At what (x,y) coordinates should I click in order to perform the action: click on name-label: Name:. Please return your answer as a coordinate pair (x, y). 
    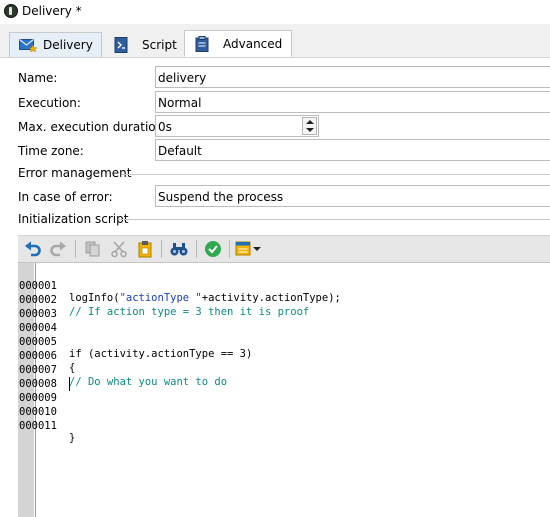
    Looking at the image, I should click on (38, 78).